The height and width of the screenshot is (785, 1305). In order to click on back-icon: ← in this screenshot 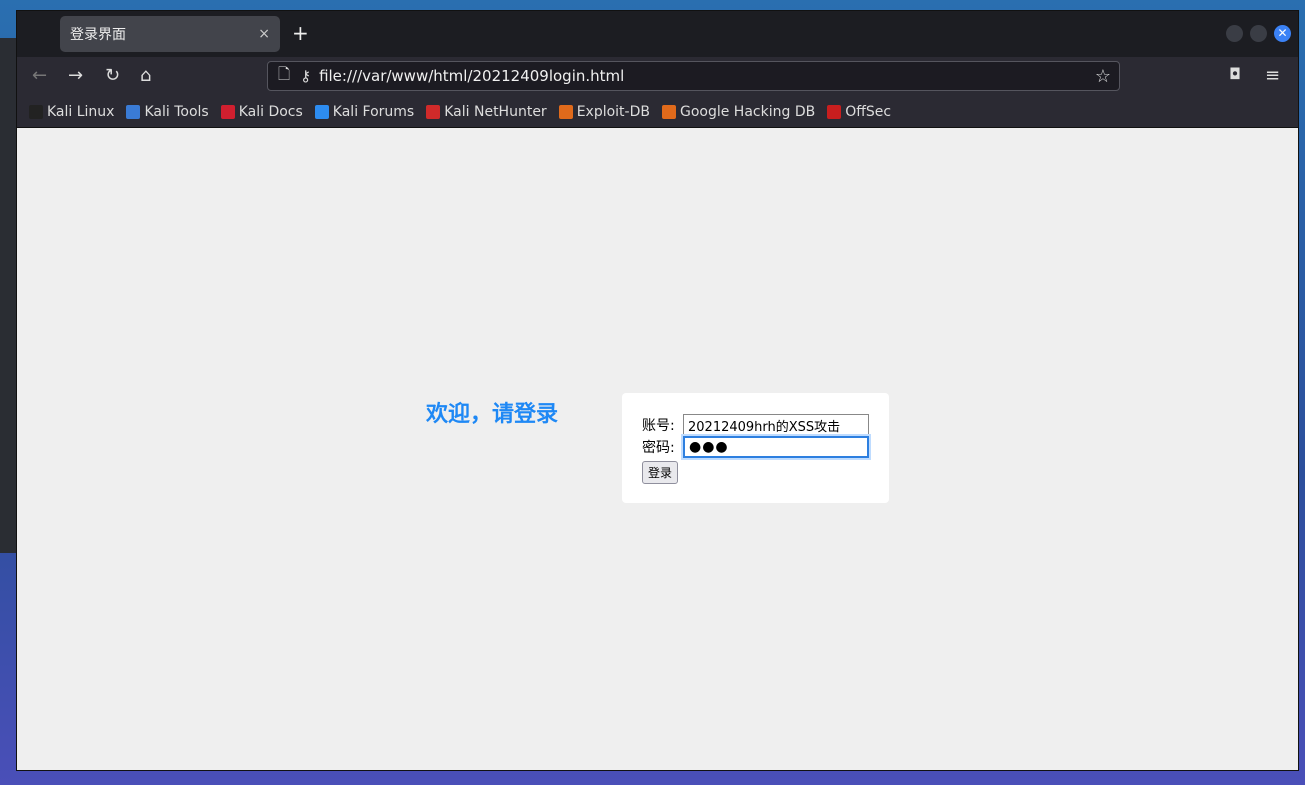, I will do `click(39, 75)`.